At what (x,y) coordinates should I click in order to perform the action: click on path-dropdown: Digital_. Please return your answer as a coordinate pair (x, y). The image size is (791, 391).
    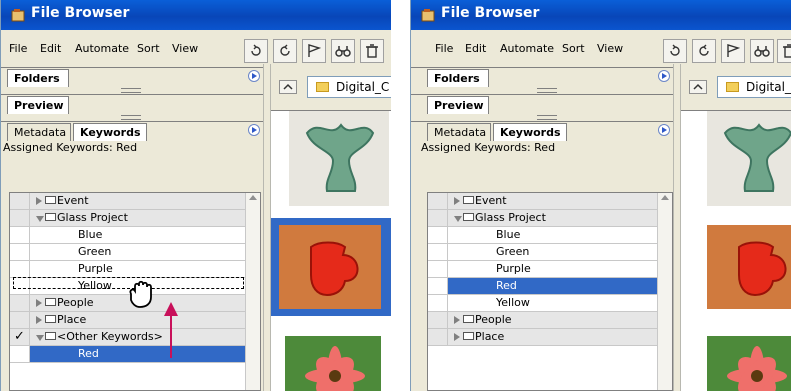
    Looking at the image, I should click on (754, 87).